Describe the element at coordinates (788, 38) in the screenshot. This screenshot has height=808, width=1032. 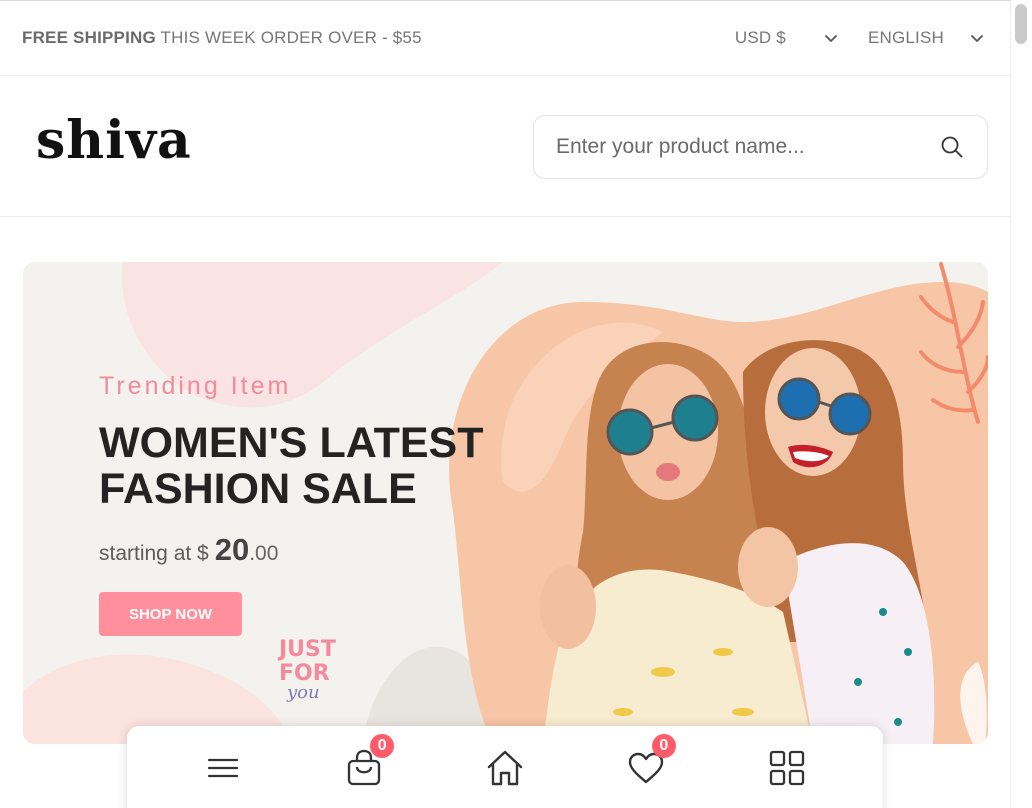
I see `currency-select: USD $` at that location.